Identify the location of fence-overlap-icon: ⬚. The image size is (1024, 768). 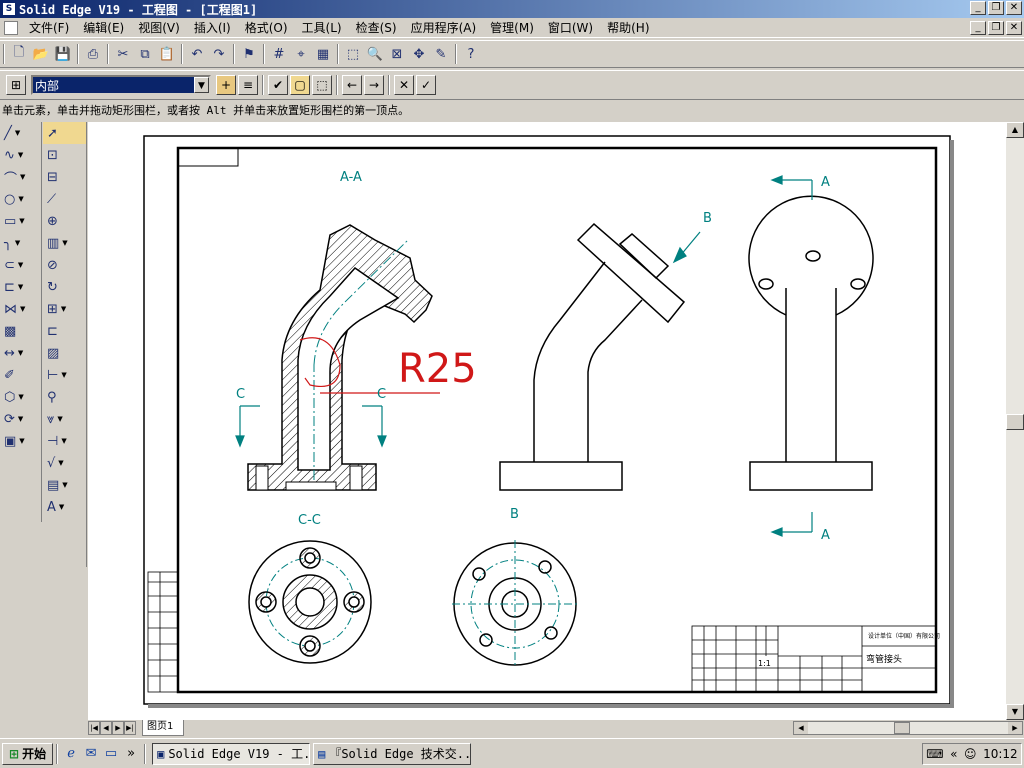
(322, 85).